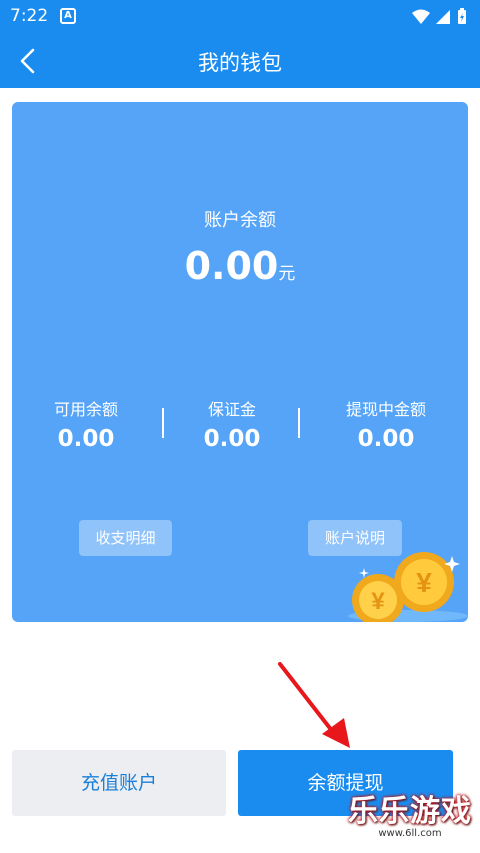  What do you see at coordinates (125, 538) in the screenshot?
I see `transaction-details-button: 收支明细` at bounding box center [125, 538].